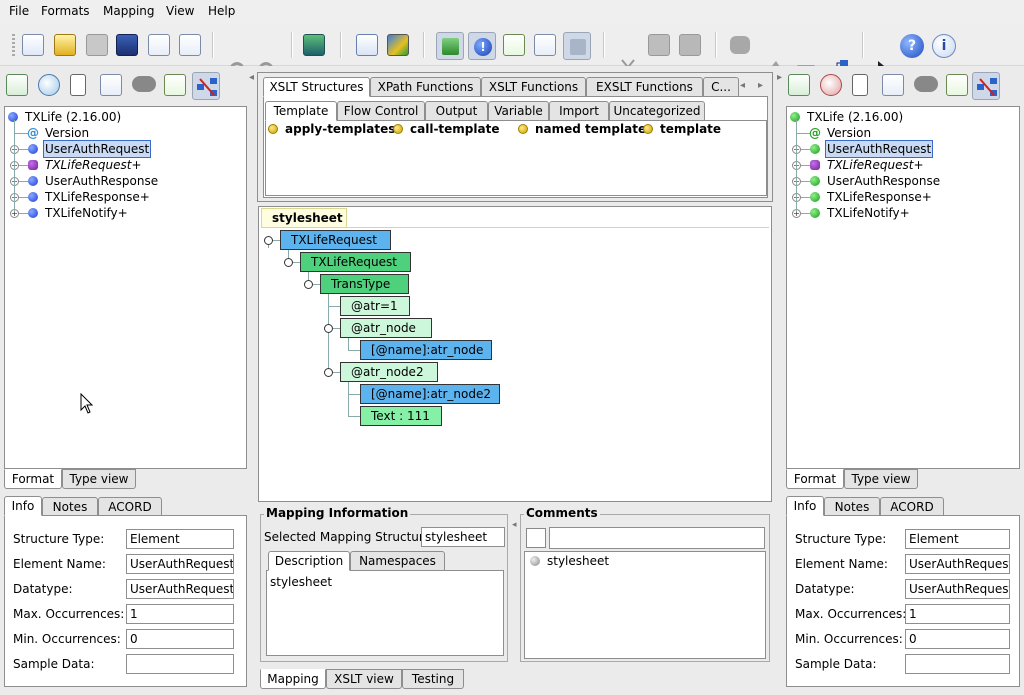  Describe the element at coordinates (304, 218) in the screenshot. I see `stylesheet-tab: stylesheet` at that location.